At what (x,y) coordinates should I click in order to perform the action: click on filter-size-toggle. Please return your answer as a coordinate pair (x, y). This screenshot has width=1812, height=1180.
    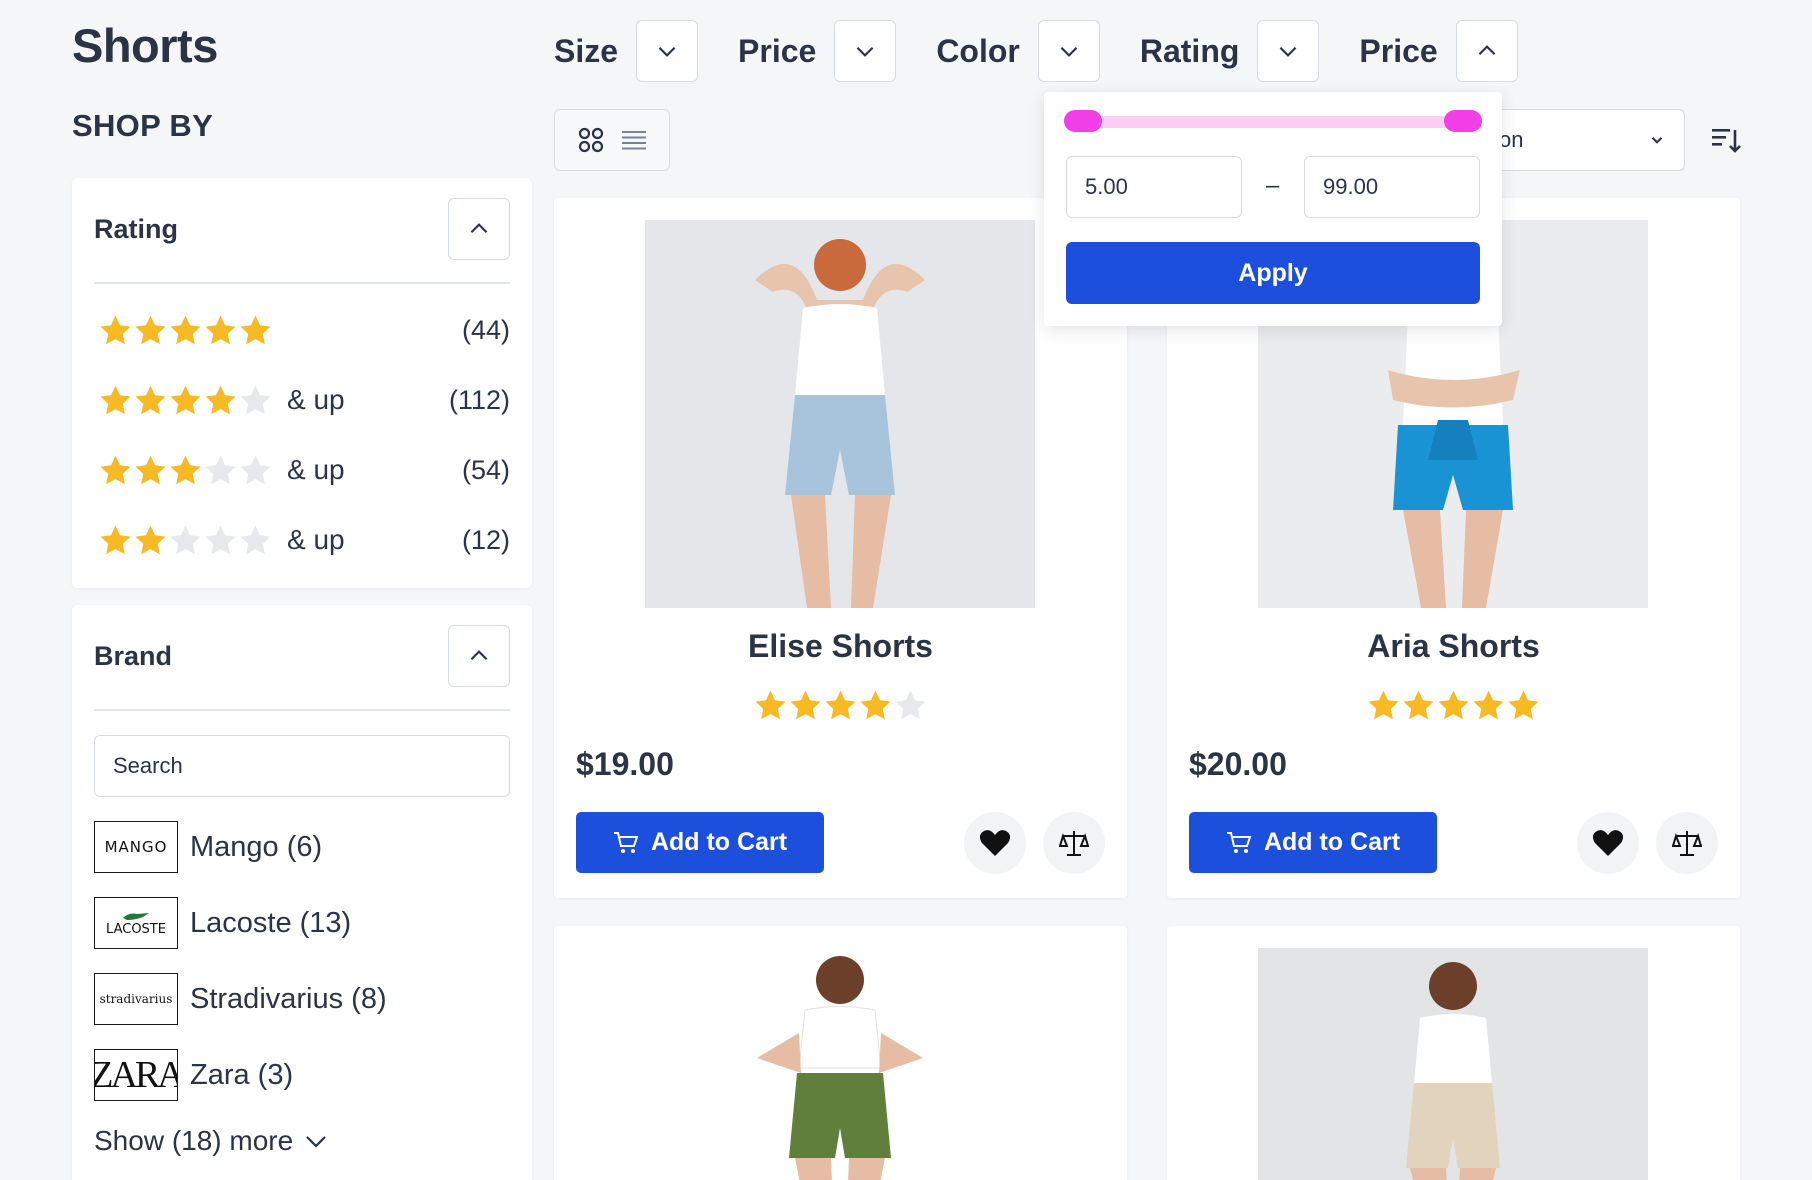
    Looking at the image, I should click on (667, 51).